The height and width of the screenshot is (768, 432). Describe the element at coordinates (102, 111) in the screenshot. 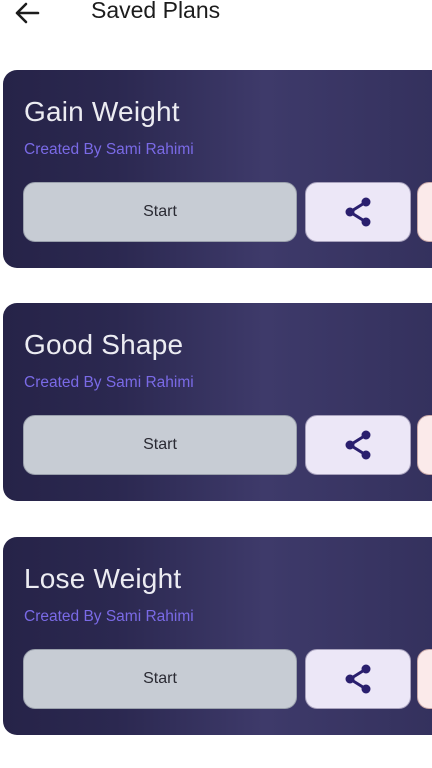

I see `plan-title: Gain Weight` at that location.